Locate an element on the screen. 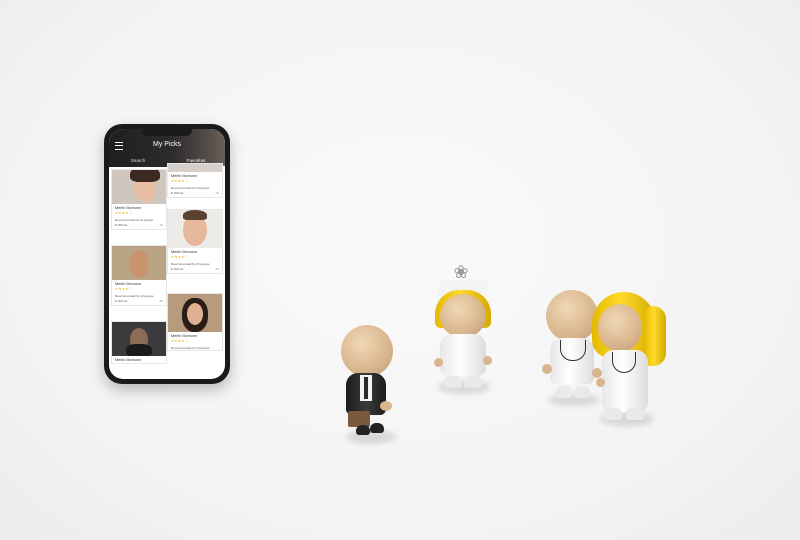 Image resolution: width=800 pixels, height=540 pixels. nurse-figurine: ❀ is located at coordinates (463, 329).